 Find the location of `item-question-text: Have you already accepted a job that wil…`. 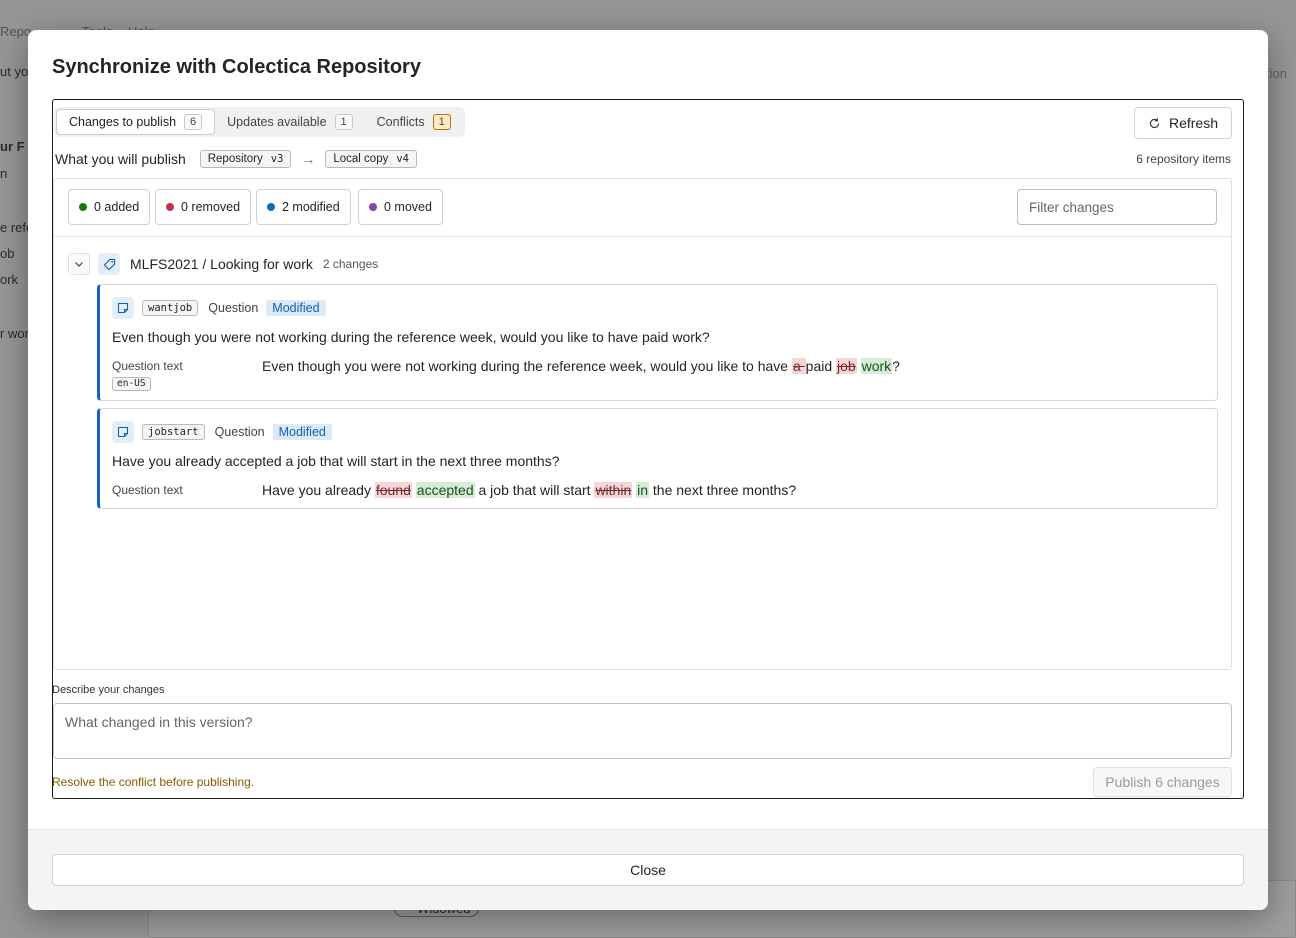

item-question-text: Have you already accepted a job that wil… is located at coordinates (336, 461).